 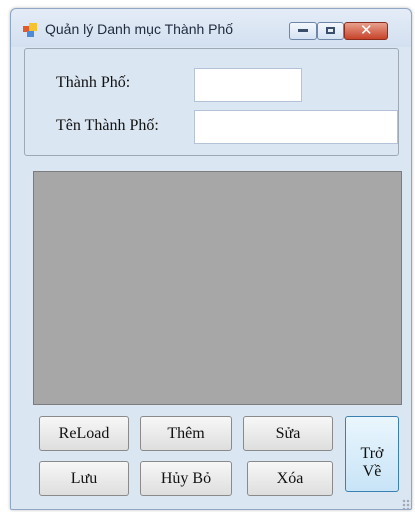 What do you see at coordinates (107, 125) in the screenshot?
I see `city-name-label: Tên Thành Phố:` at bounding box center [107, 125].